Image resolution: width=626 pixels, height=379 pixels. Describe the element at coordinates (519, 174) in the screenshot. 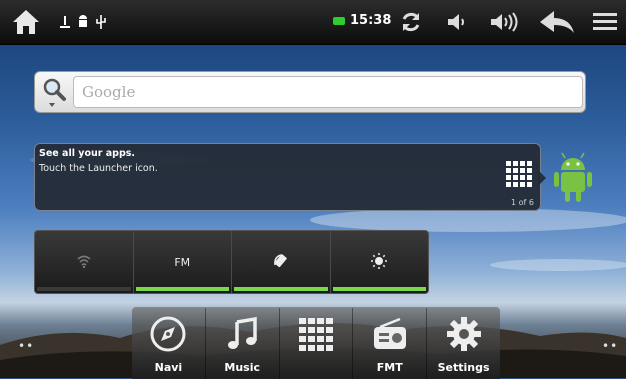

I see `launcher-grid-icon` at that location.